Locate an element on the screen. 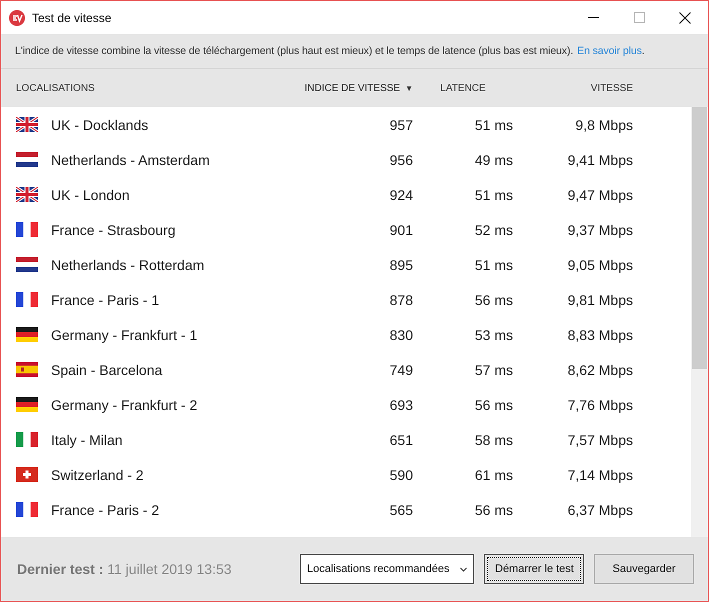 The width and height of the screenshot is (709, 602). speed-index: 693 is located at coordinates (400, 404).